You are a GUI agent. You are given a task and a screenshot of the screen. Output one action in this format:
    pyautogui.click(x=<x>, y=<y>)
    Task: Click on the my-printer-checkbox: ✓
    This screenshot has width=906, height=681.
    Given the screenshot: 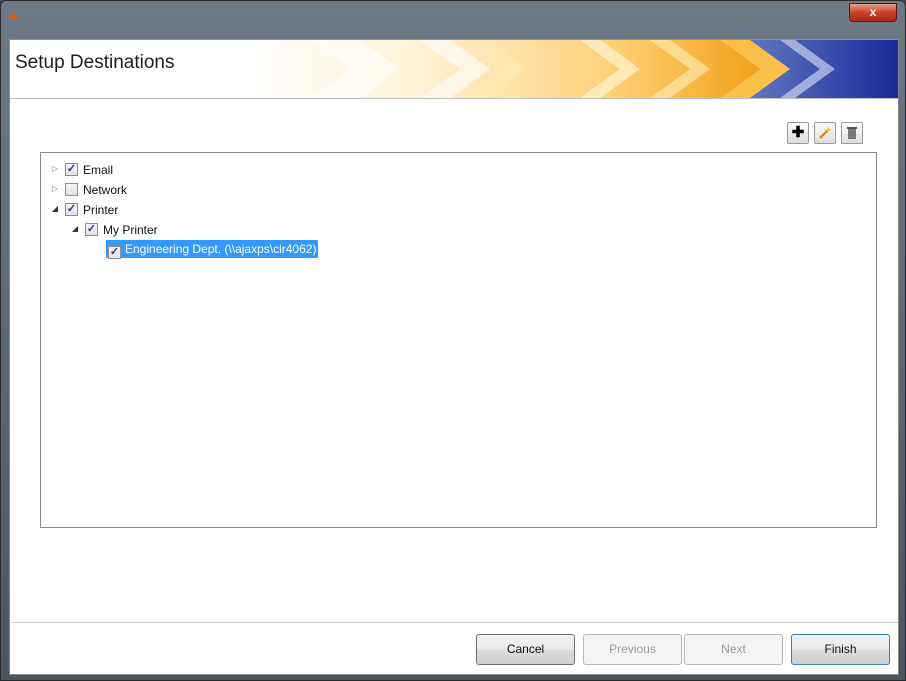 What is the action you would take?
    pyautogui.click(x=91, y=229)
    